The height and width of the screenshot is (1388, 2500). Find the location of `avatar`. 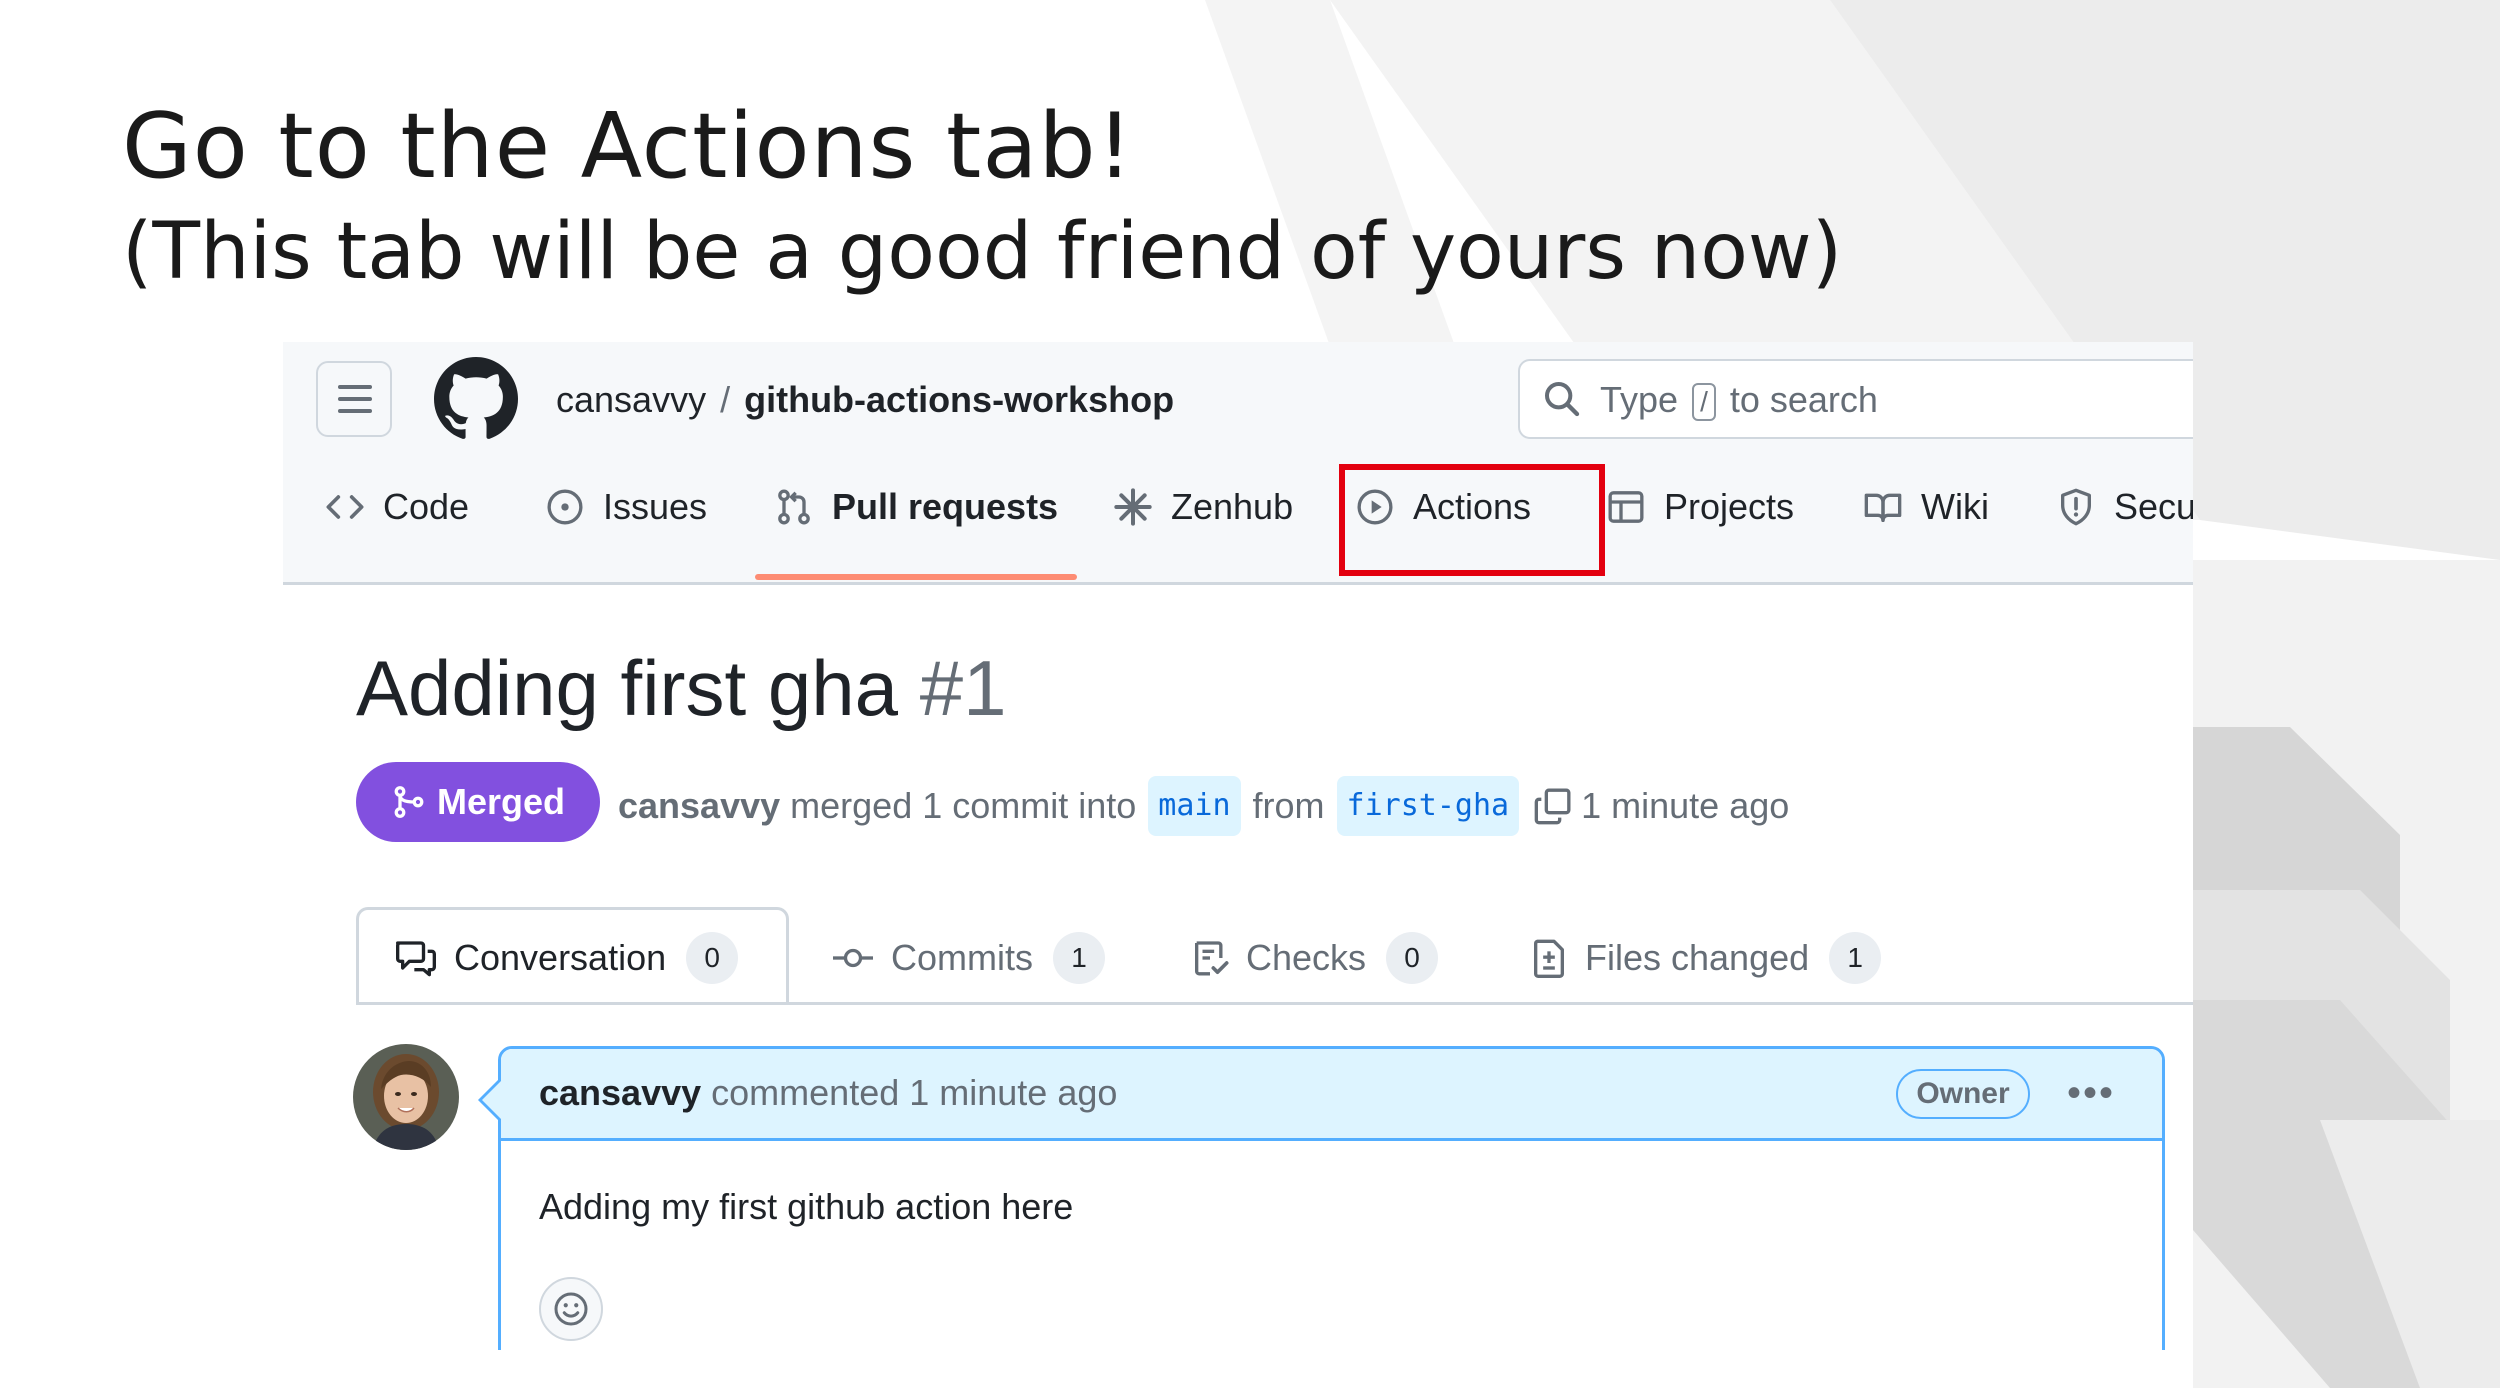

avatar is located at coordinates (406, 1097).